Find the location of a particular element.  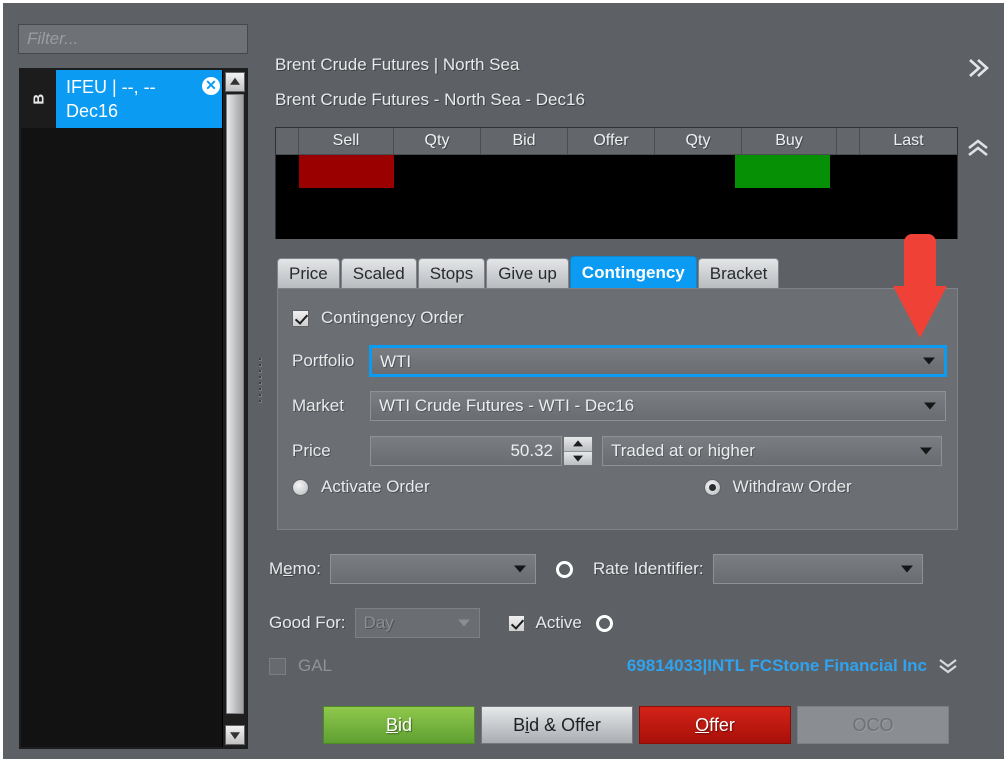

memo-row: Memo: Rate Identifier: is located at coordinates (596, 569).